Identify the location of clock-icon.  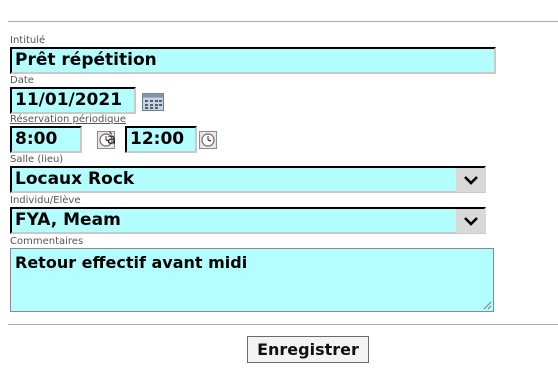
(208, 140).